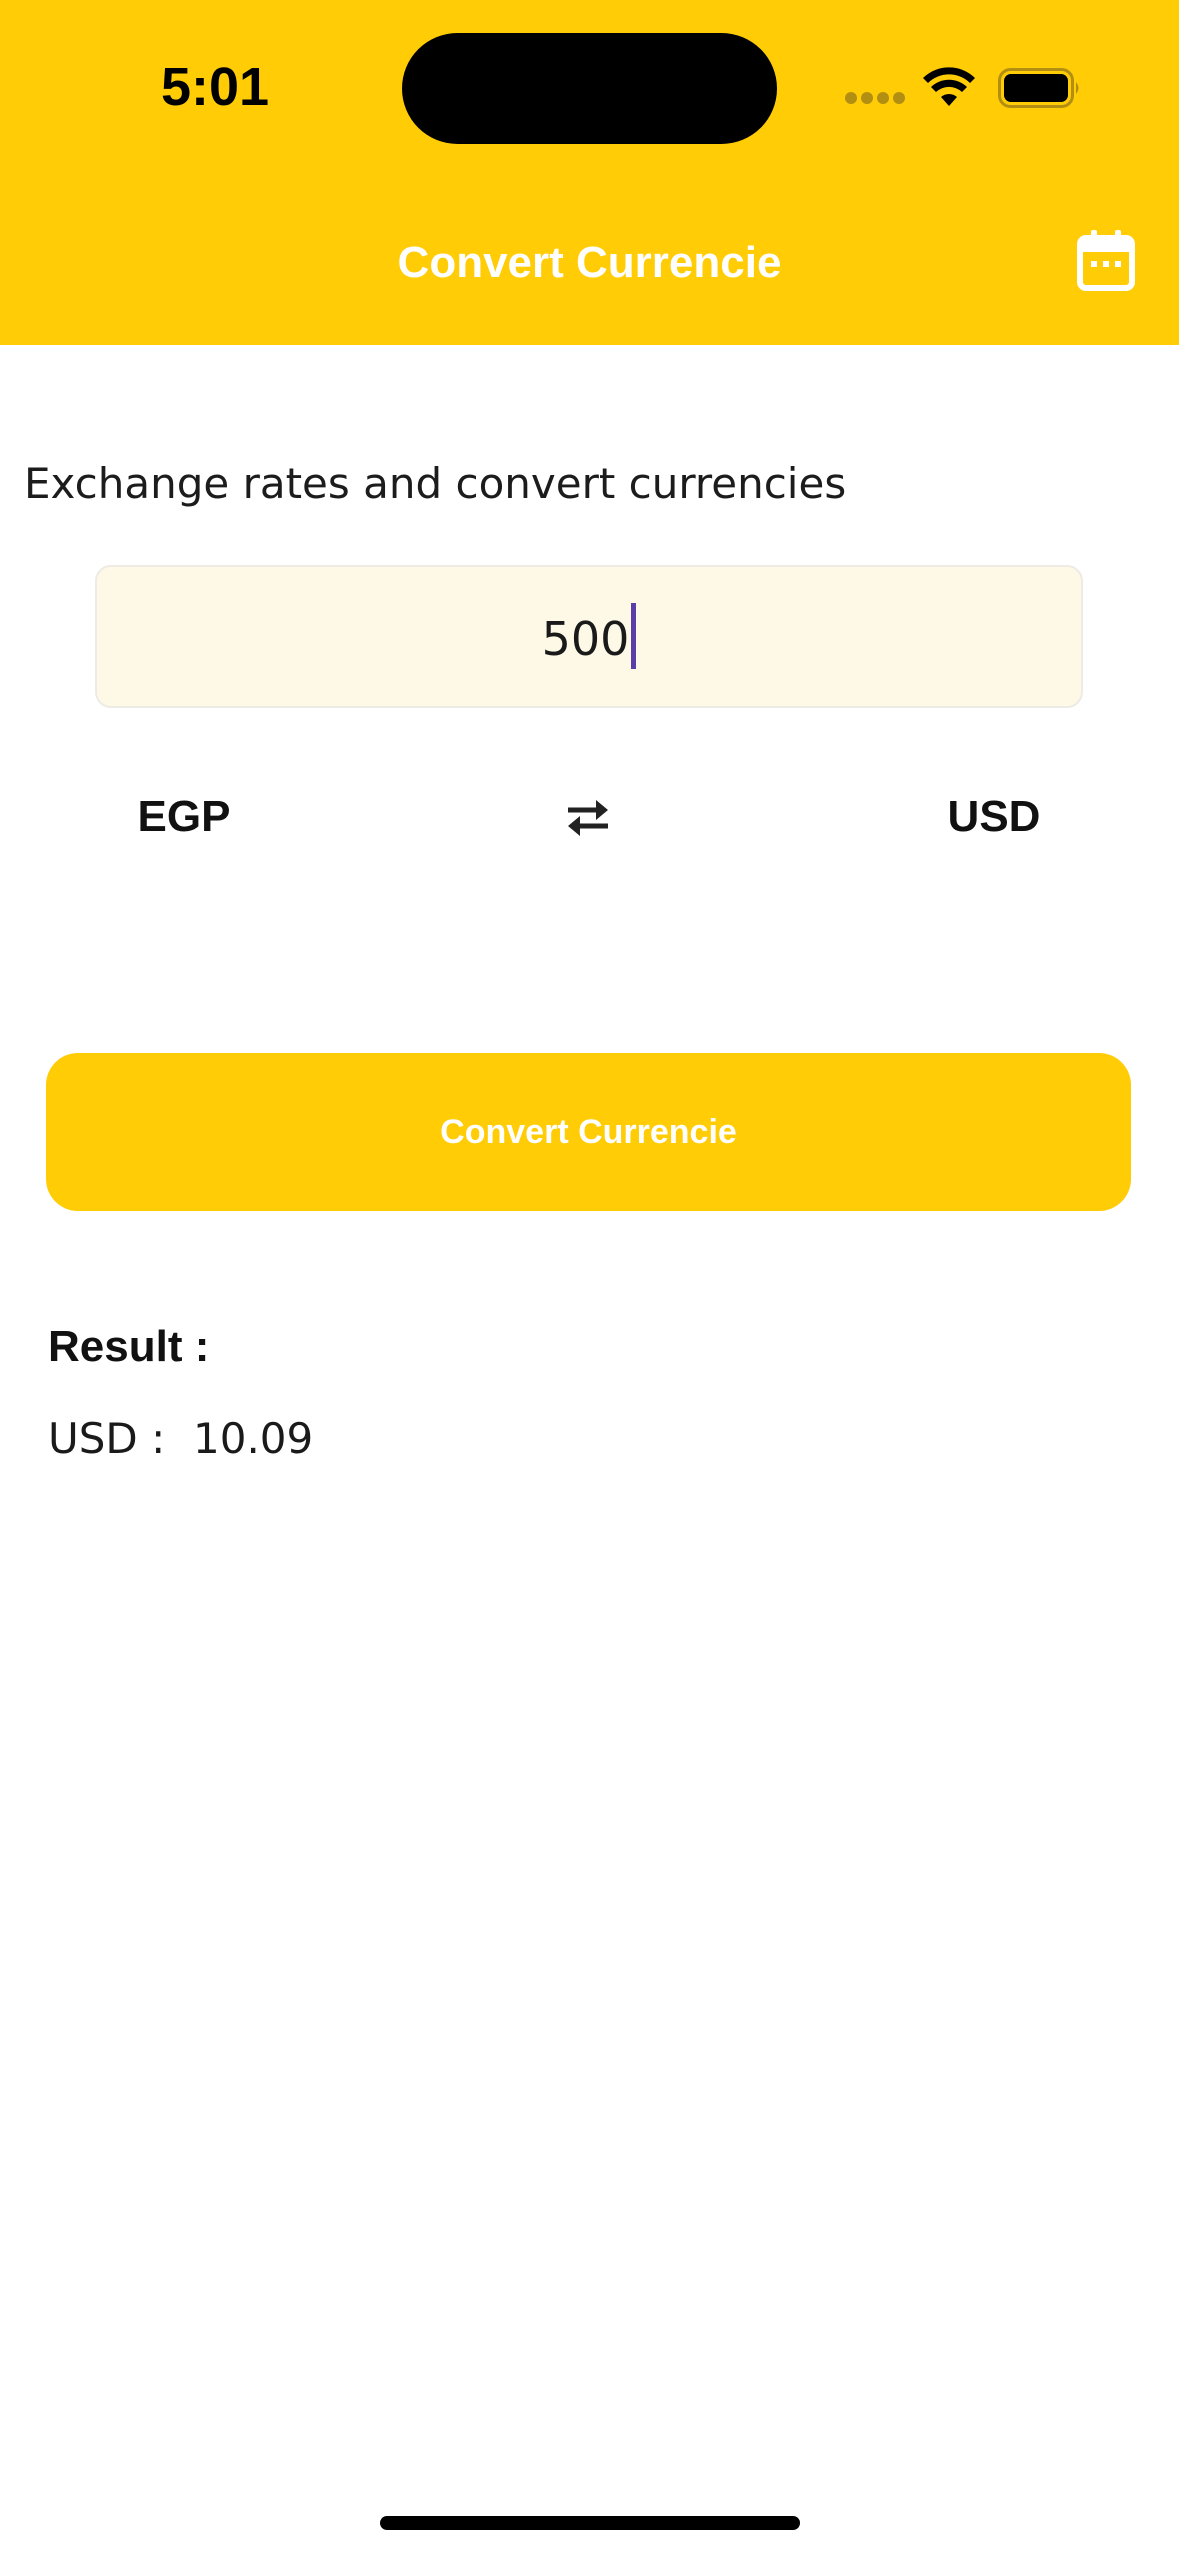 This screenshot has height=2556, width=1179. I want to click on home-indicator, so click(590, 2523).